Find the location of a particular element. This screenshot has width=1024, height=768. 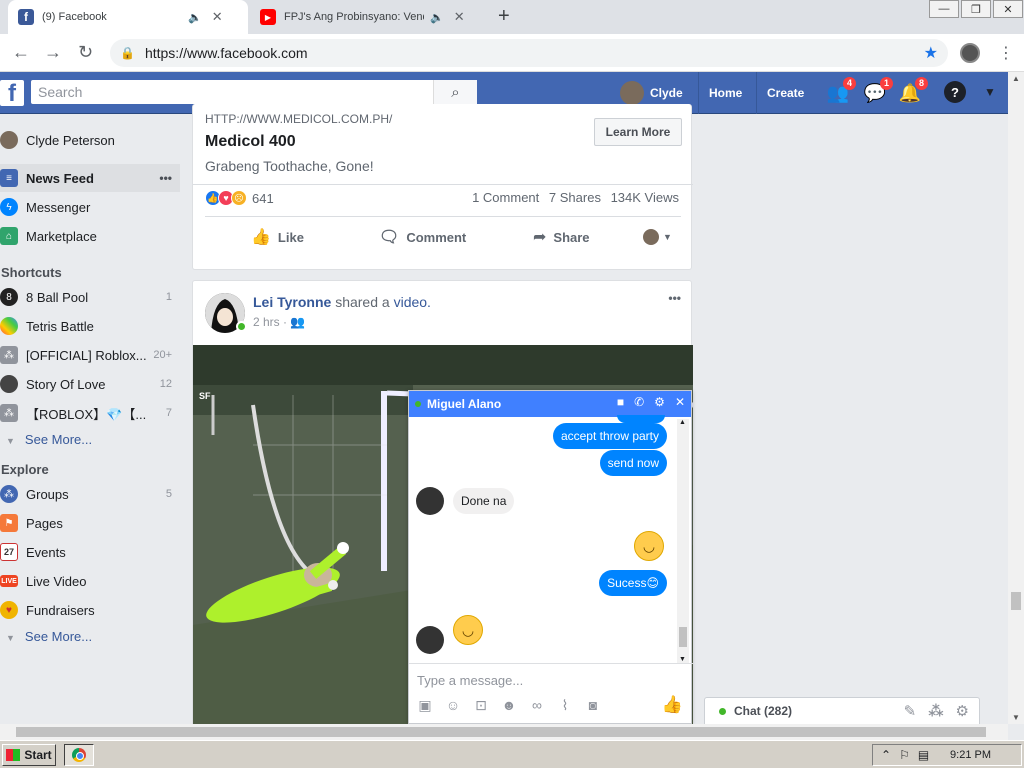

friend-requests-icon: 👥 4 is located at coordinates (841, 91).